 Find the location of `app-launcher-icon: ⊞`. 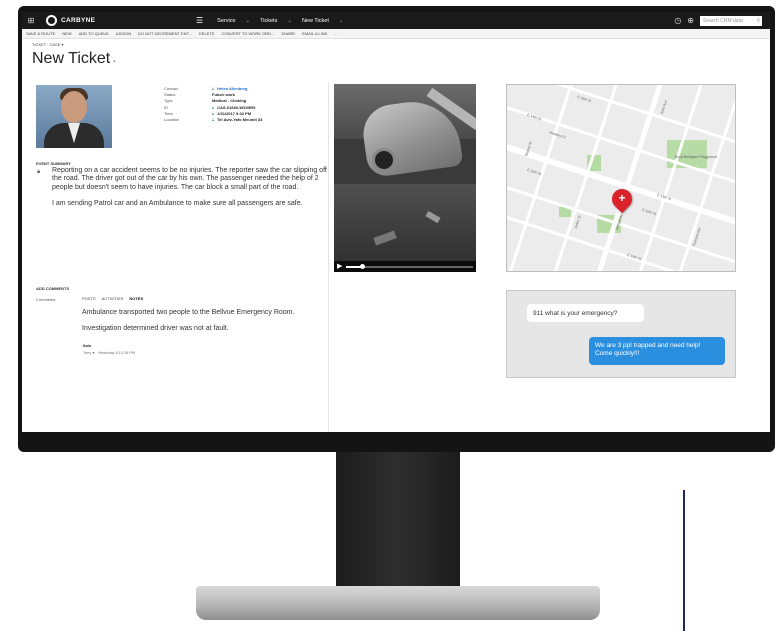

app-launcher-icon: ⊞ is located at coordinates (31, 20).